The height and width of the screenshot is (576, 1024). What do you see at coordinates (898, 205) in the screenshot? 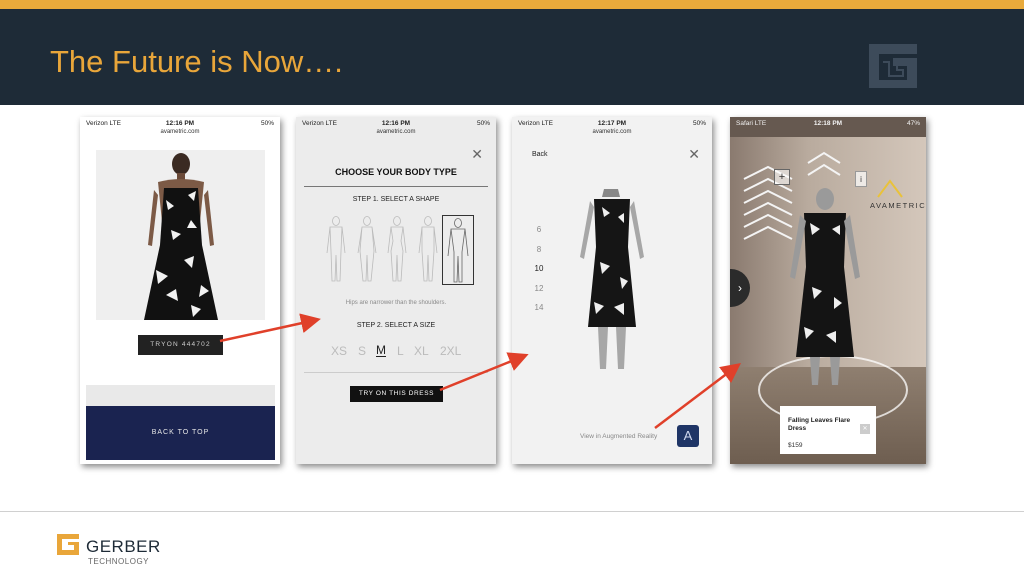
I see `avametric-logo-text: AVAMETRIC` at bounding box center [898, 205].